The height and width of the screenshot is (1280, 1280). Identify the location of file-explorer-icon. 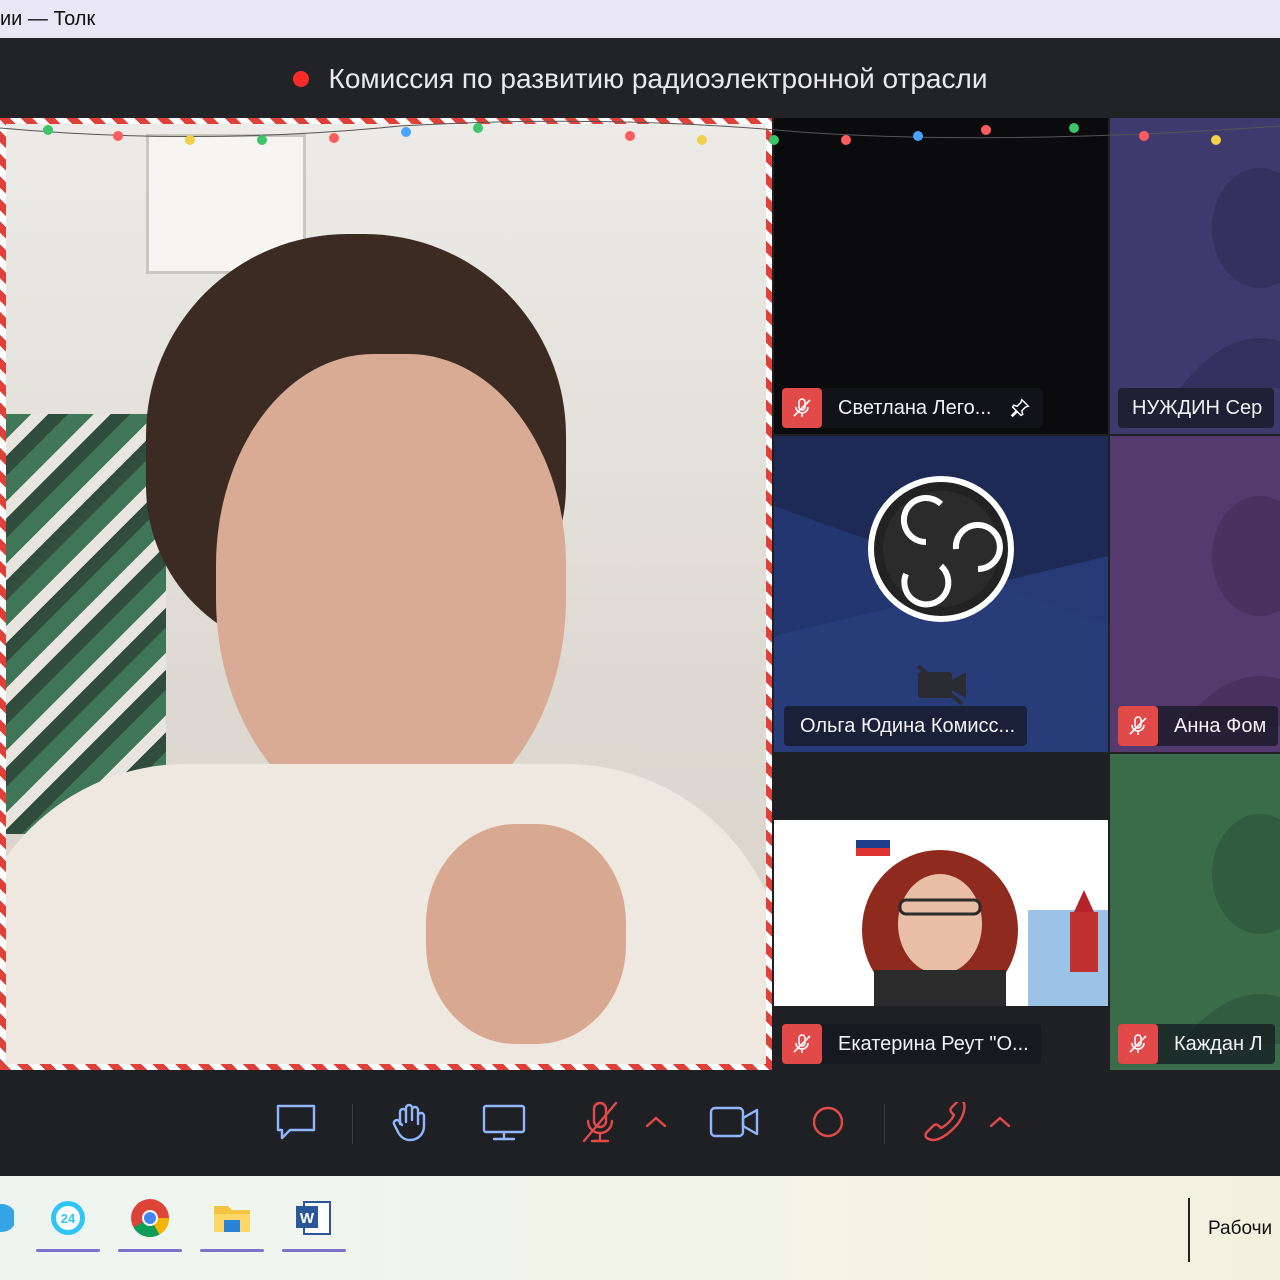
(232, 1219).